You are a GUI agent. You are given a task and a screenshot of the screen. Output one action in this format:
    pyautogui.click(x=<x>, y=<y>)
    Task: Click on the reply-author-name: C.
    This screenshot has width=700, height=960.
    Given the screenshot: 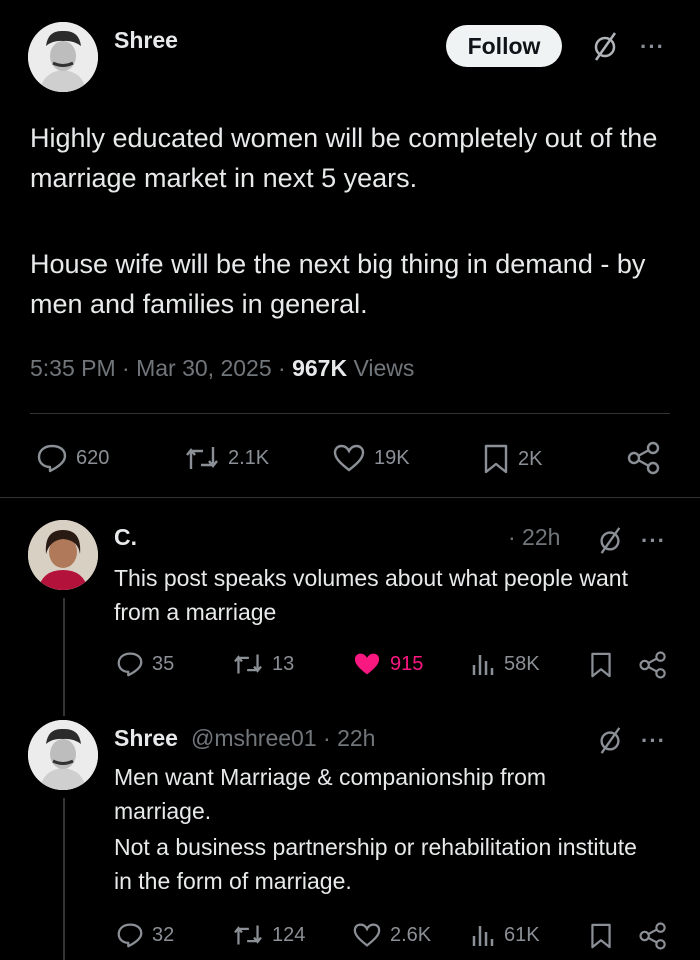 What is the action you would take?
    pyautogui.click(x=125, y=537)
    